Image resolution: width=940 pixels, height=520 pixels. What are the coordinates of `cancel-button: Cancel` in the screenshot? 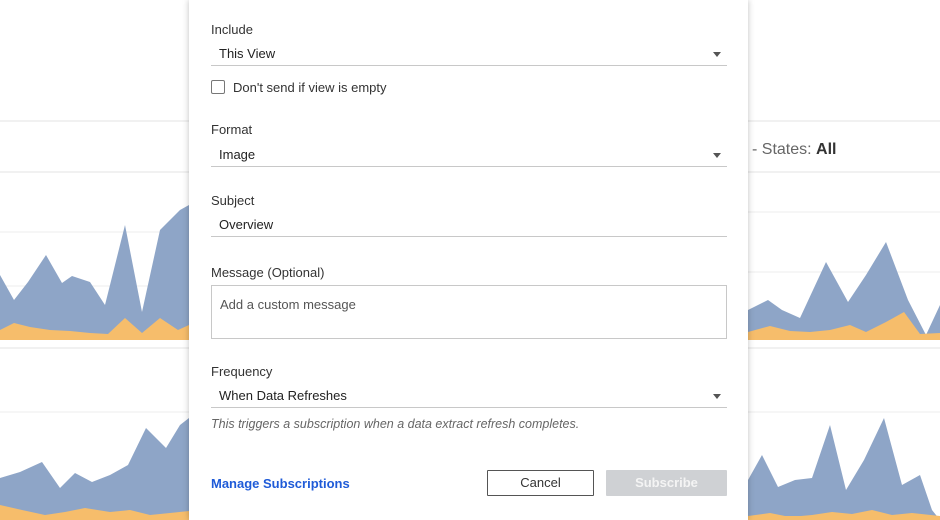 It's located at (540, 483).